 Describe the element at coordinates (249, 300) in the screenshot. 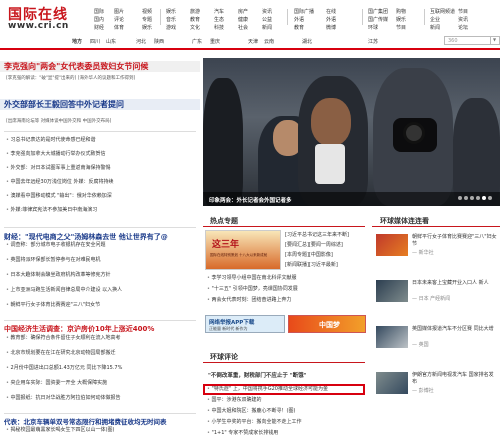

I see `hot-topic-item: 两会女代表时刻：团结奋进路上奔力` at that location.